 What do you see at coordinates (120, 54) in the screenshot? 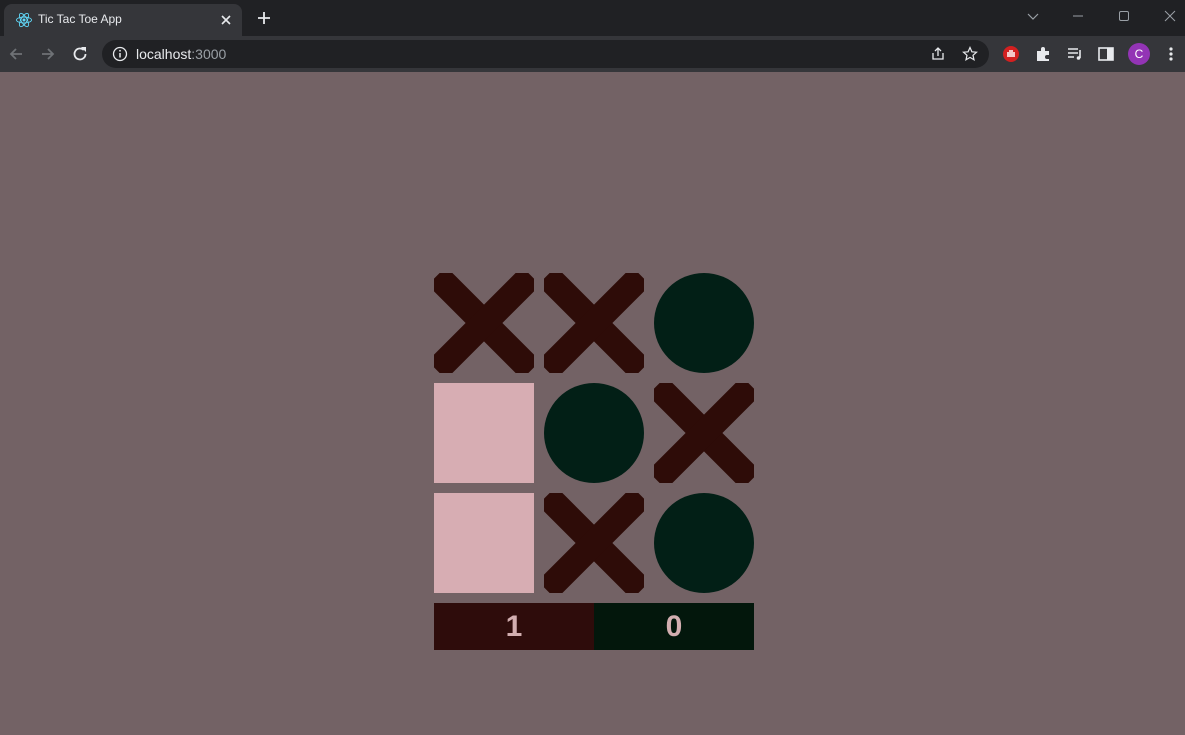
I see `info-icon` at bounding box center [120, 54].